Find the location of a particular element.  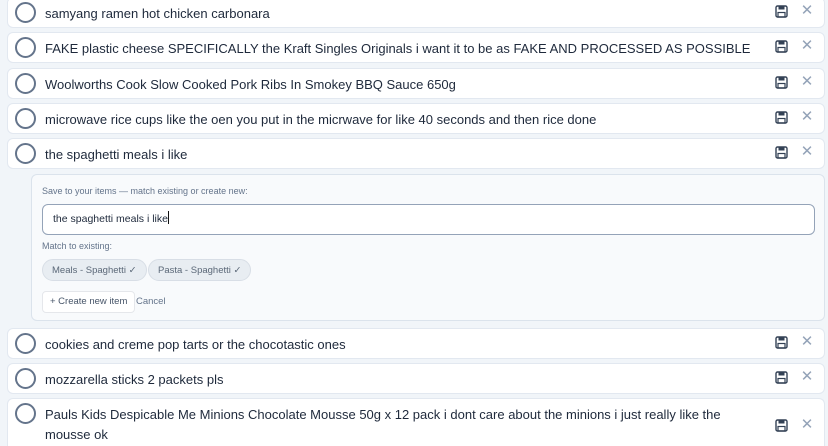

list-item: the spaghetti meals i like ✕ is located at coordinates (416, 153).